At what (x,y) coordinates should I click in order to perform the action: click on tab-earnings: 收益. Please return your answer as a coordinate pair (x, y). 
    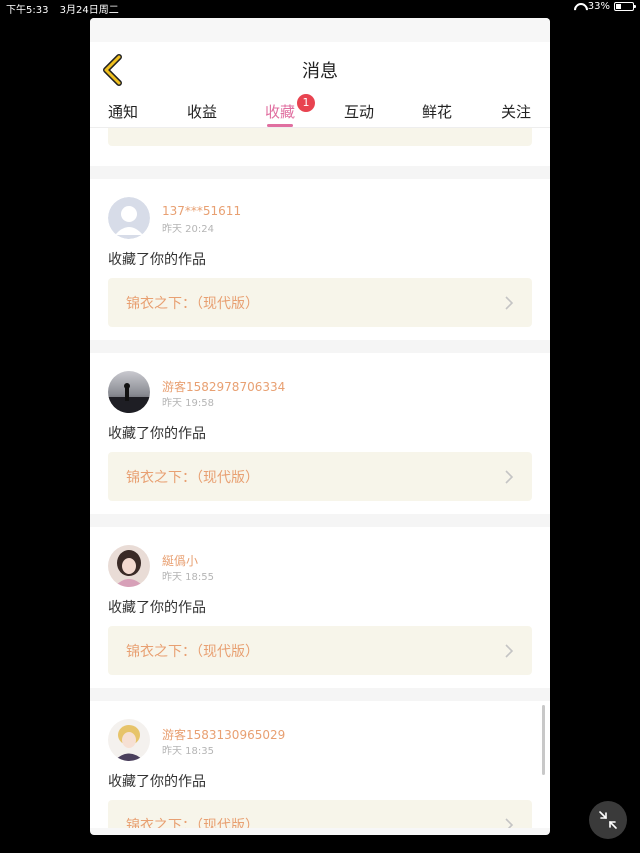
    Looking at the image, I should click on (202, 111).